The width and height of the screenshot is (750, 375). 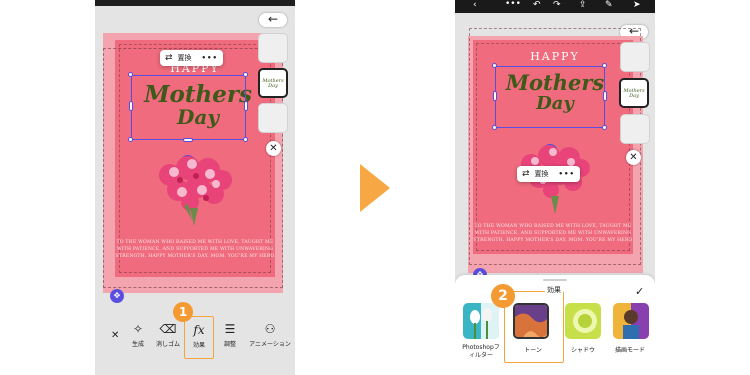 What do you see at coordinates (198, 345) in the screenshot?
I see `tool-label: 効果` at bounding box center [198, 345].